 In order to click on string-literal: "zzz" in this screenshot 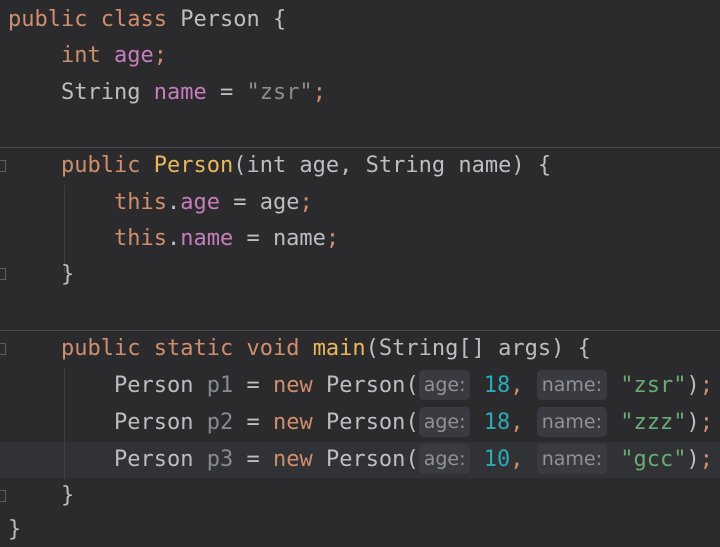, I will do `click(653, 422)`.